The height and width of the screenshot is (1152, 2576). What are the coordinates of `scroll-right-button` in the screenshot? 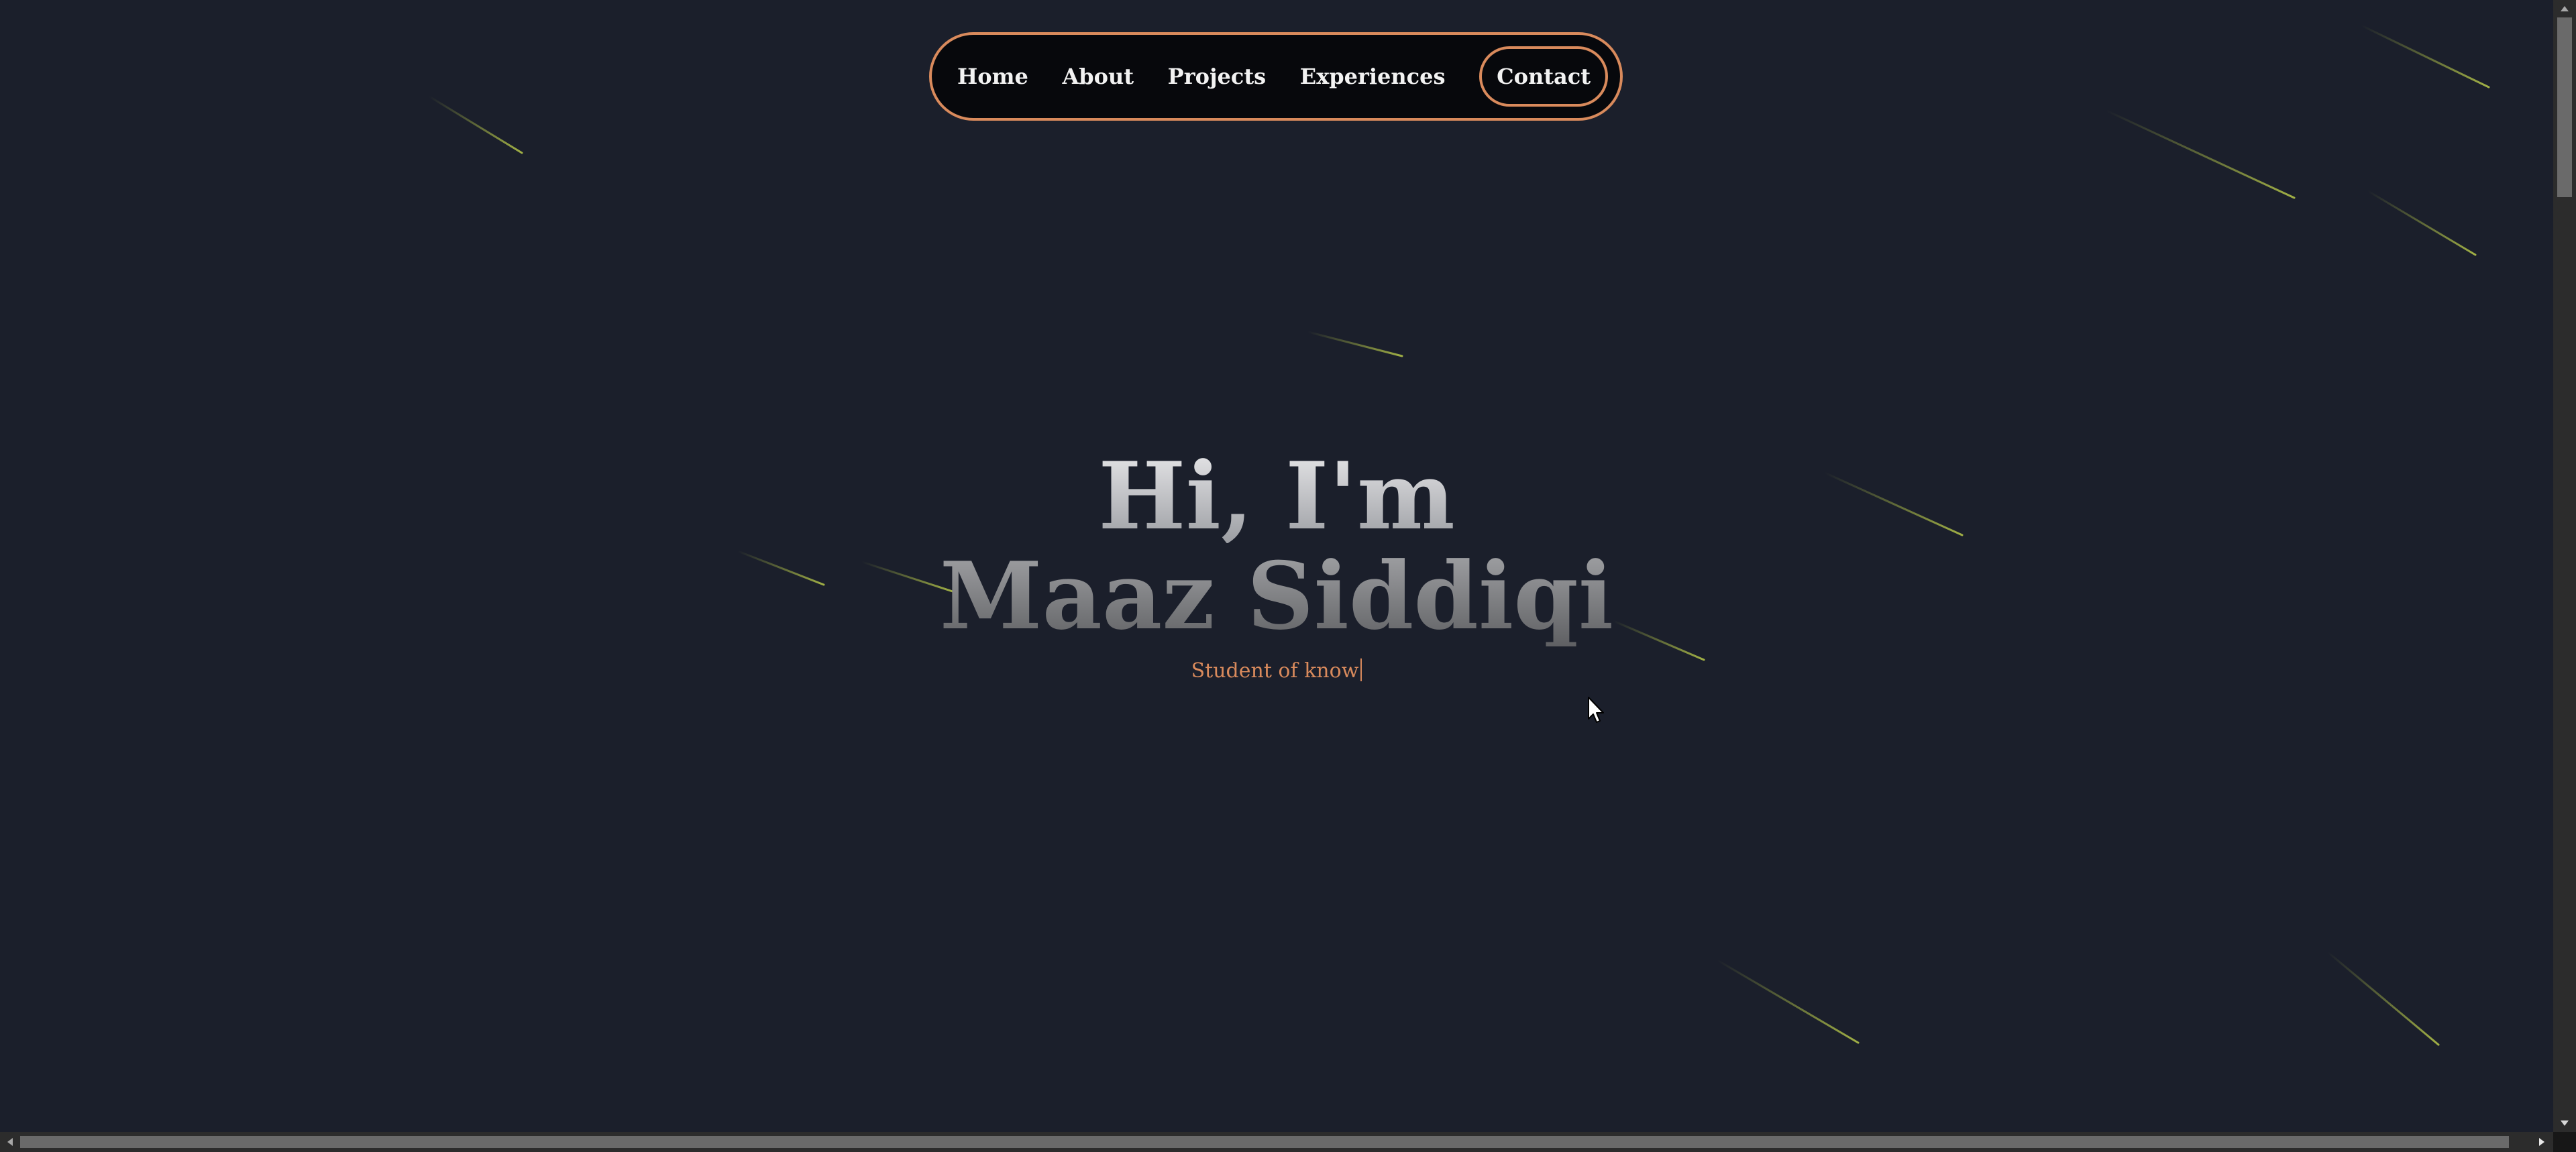 It's located at (2541, 1142).